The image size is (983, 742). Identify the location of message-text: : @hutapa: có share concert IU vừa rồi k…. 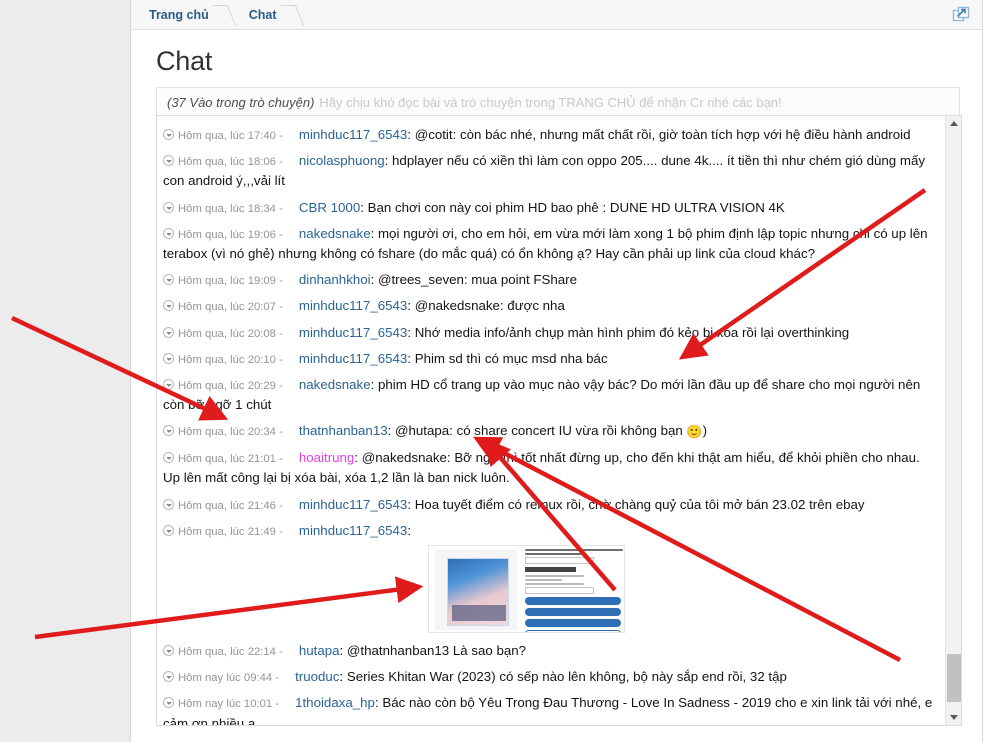
(535, 431).